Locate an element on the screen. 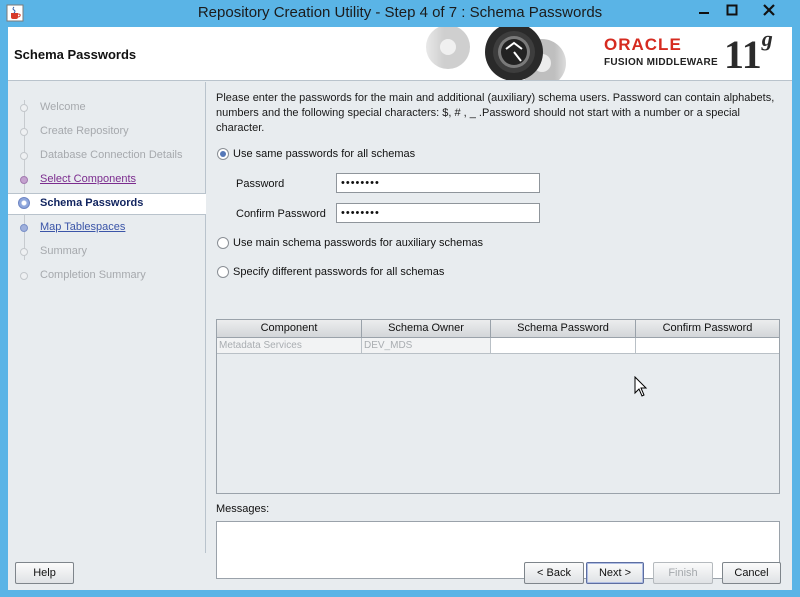  version-11g: 11g is located at coordinates (748, 52).